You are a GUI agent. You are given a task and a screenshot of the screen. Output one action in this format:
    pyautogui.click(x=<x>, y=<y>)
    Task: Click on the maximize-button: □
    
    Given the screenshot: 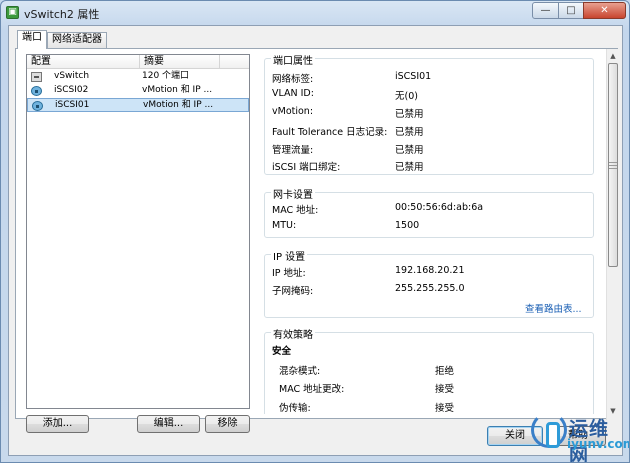 What is the action you would take?
    pyautogui.click(x=571, y=10)
    